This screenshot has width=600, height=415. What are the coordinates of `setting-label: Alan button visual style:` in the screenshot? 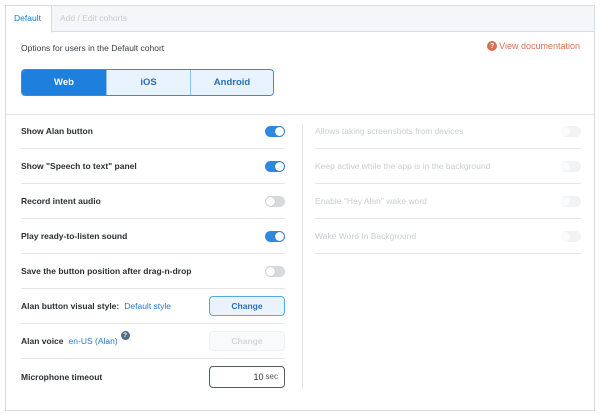 It's located at (70, 306).